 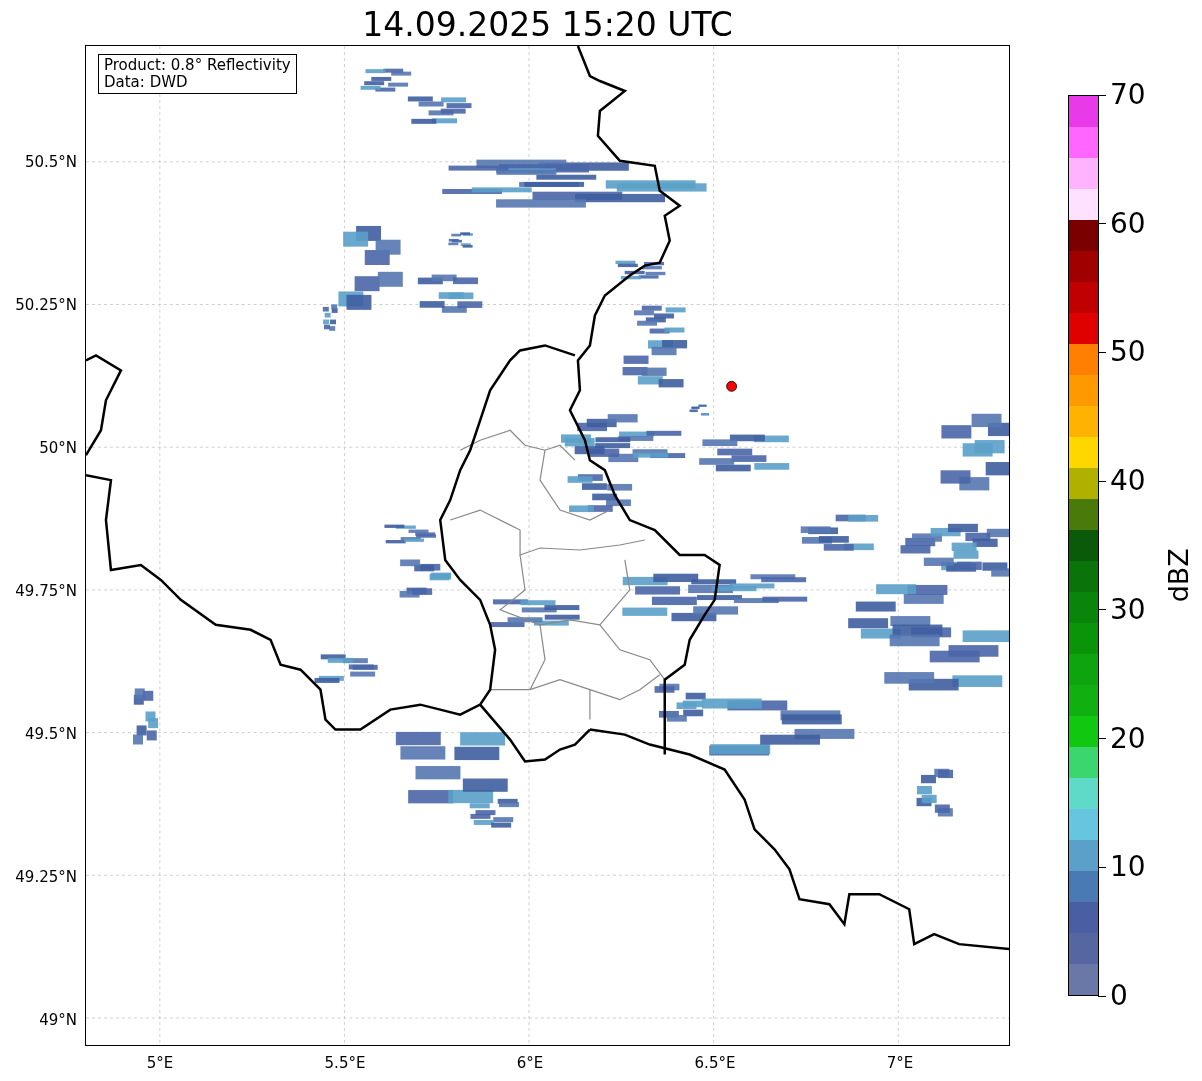 What do you see at coordinates (530, 1063) in the screenshot?
I see `axis-tick-label: 6°E` at bounding box center [530, 1063].